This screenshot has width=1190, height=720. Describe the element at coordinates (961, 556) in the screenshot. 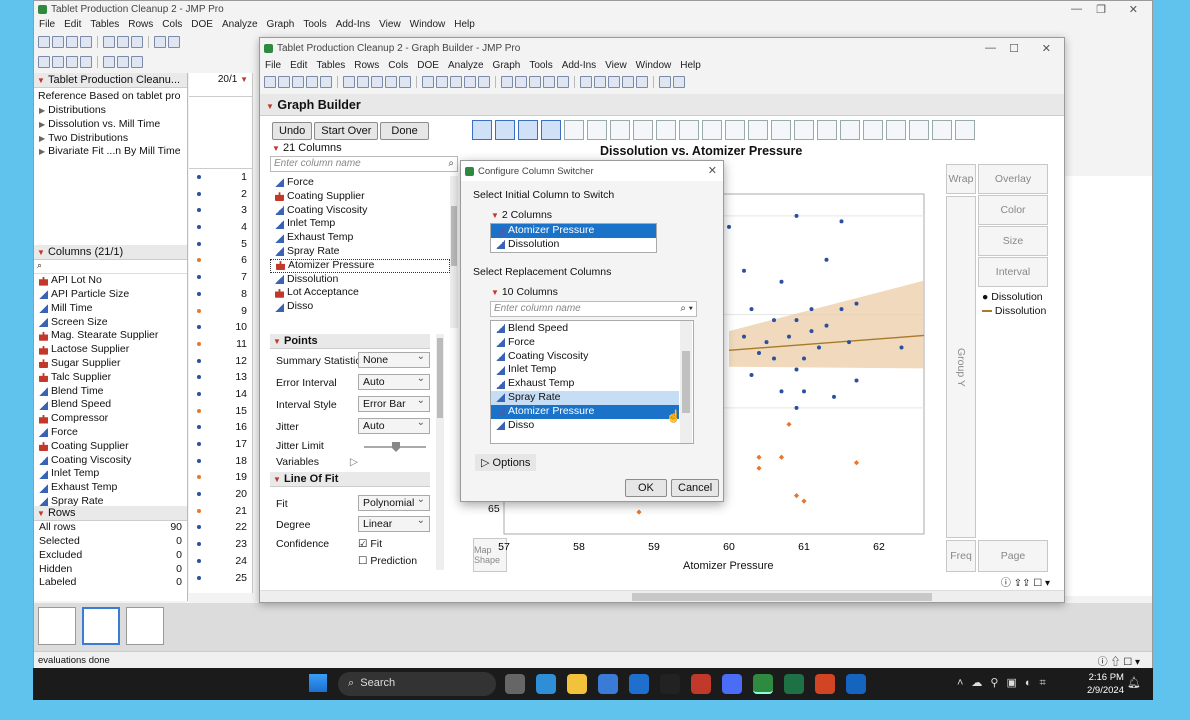

I see `freq-zone: Freq` at that location.